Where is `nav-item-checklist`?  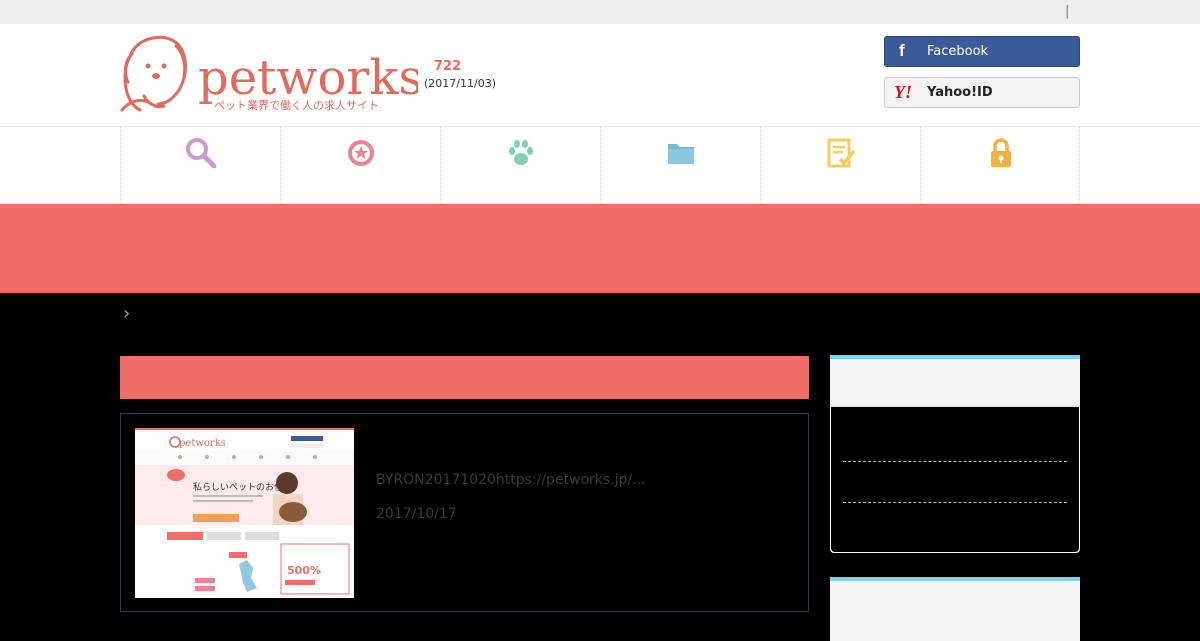 nav-item-checklist is located at coordinates (840, 165).